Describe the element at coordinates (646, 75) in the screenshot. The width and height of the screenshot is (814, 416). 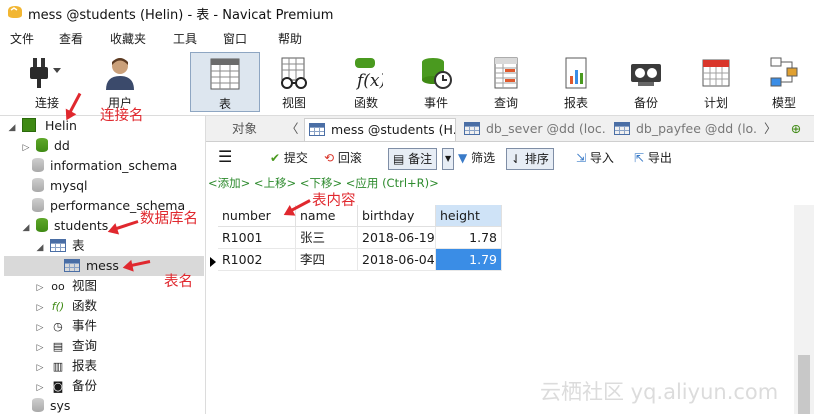
I see `backup-icon` at that location.